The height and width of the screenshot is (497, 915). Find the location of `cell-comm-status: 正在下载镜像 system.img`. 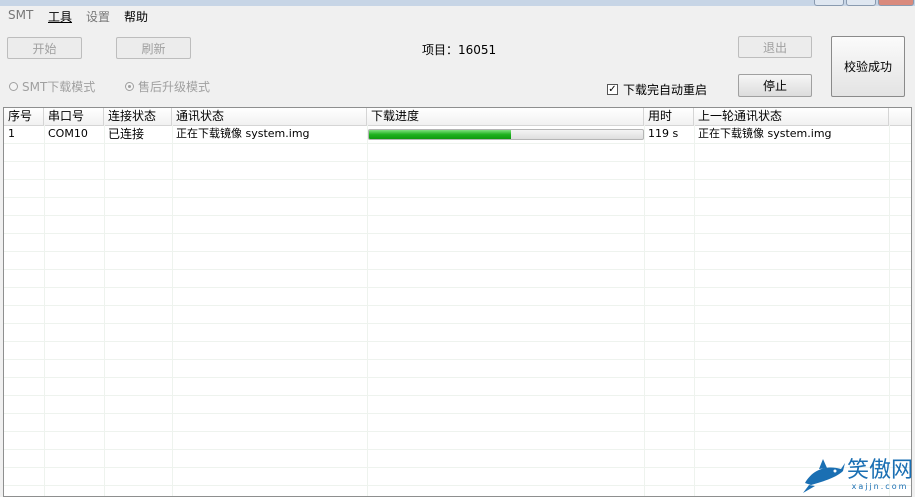

cell-comm-status: 正在下载镜像 system.img is located at coordinates (243, 133).